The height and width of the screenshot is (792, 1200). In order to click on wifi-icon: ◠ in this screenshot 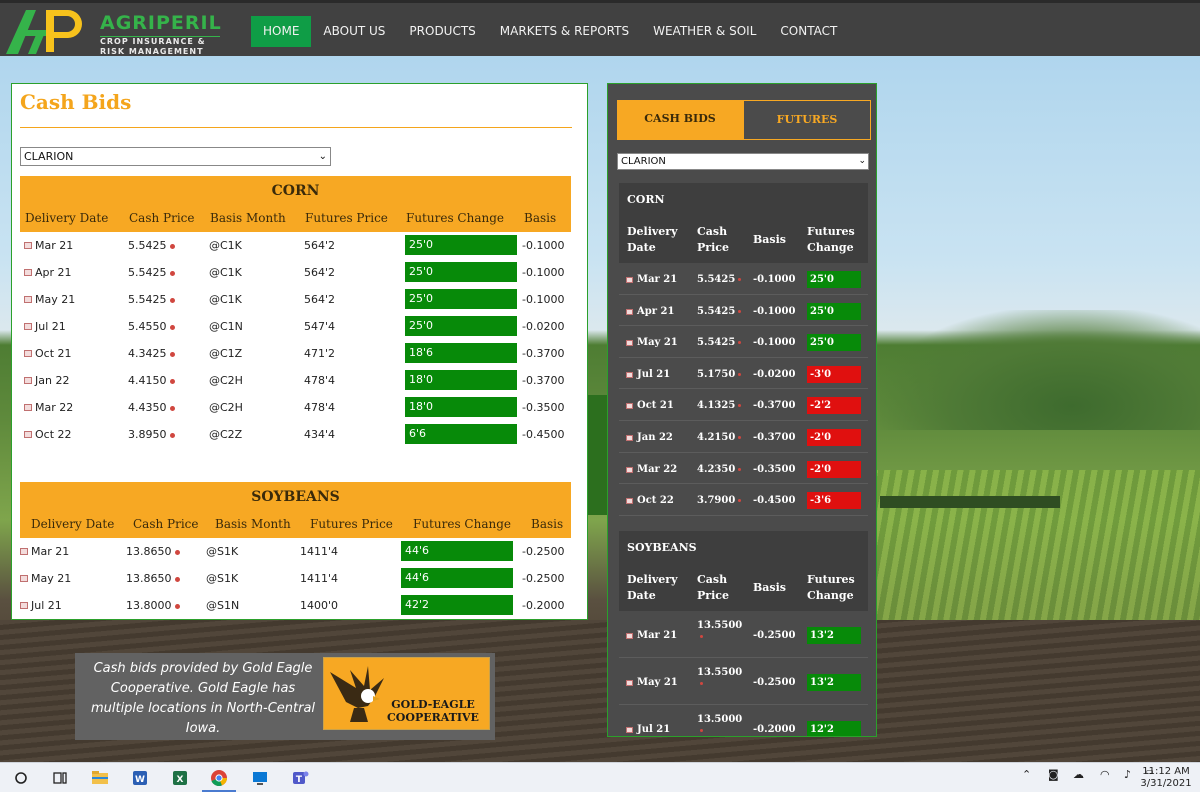, I will do `click(1105, 774)`.